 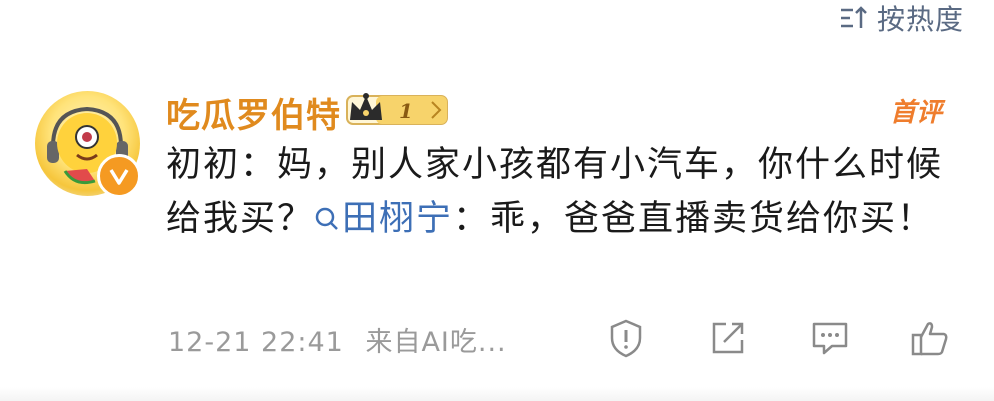 What do you see at coordinates (626, 338) in the screenshot?
I see `shield-icon` at bounding box center [626, 338].